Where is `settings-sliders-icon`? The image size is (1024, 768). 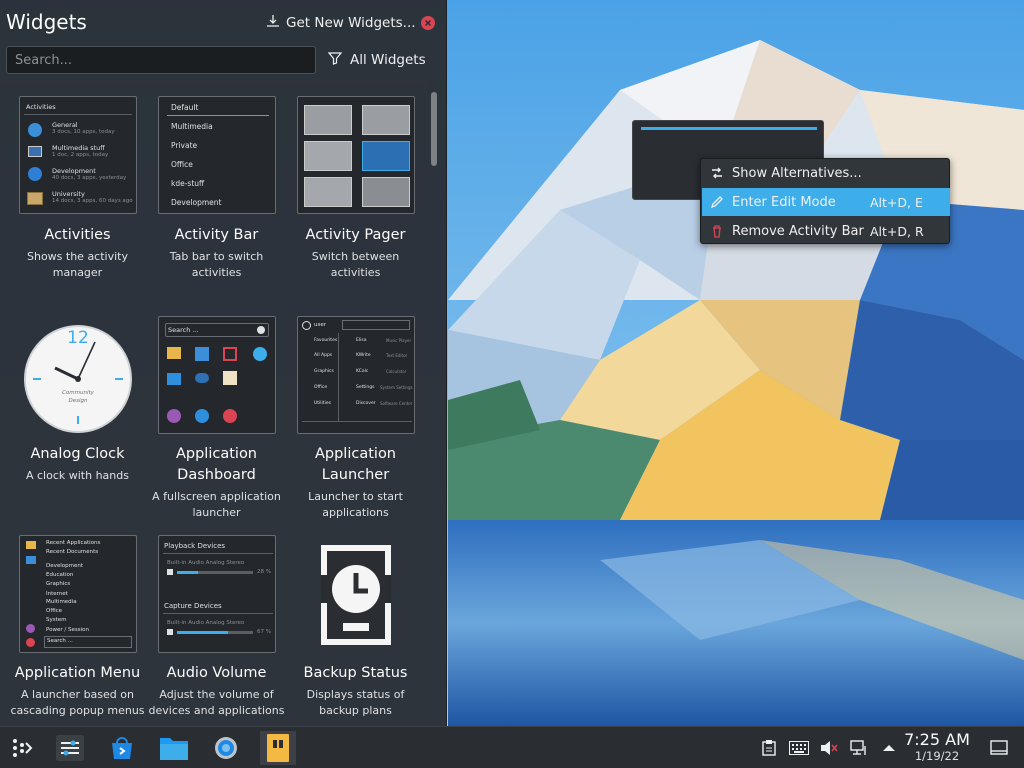 settings-sliders-icon is located at coordinates (70, 748).